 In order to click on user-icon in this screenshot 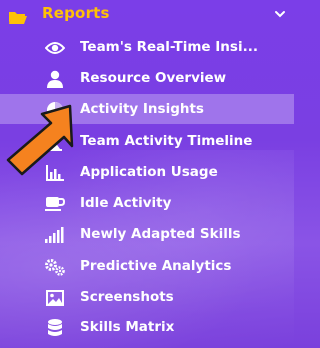, I will do `click(55, 79)`.